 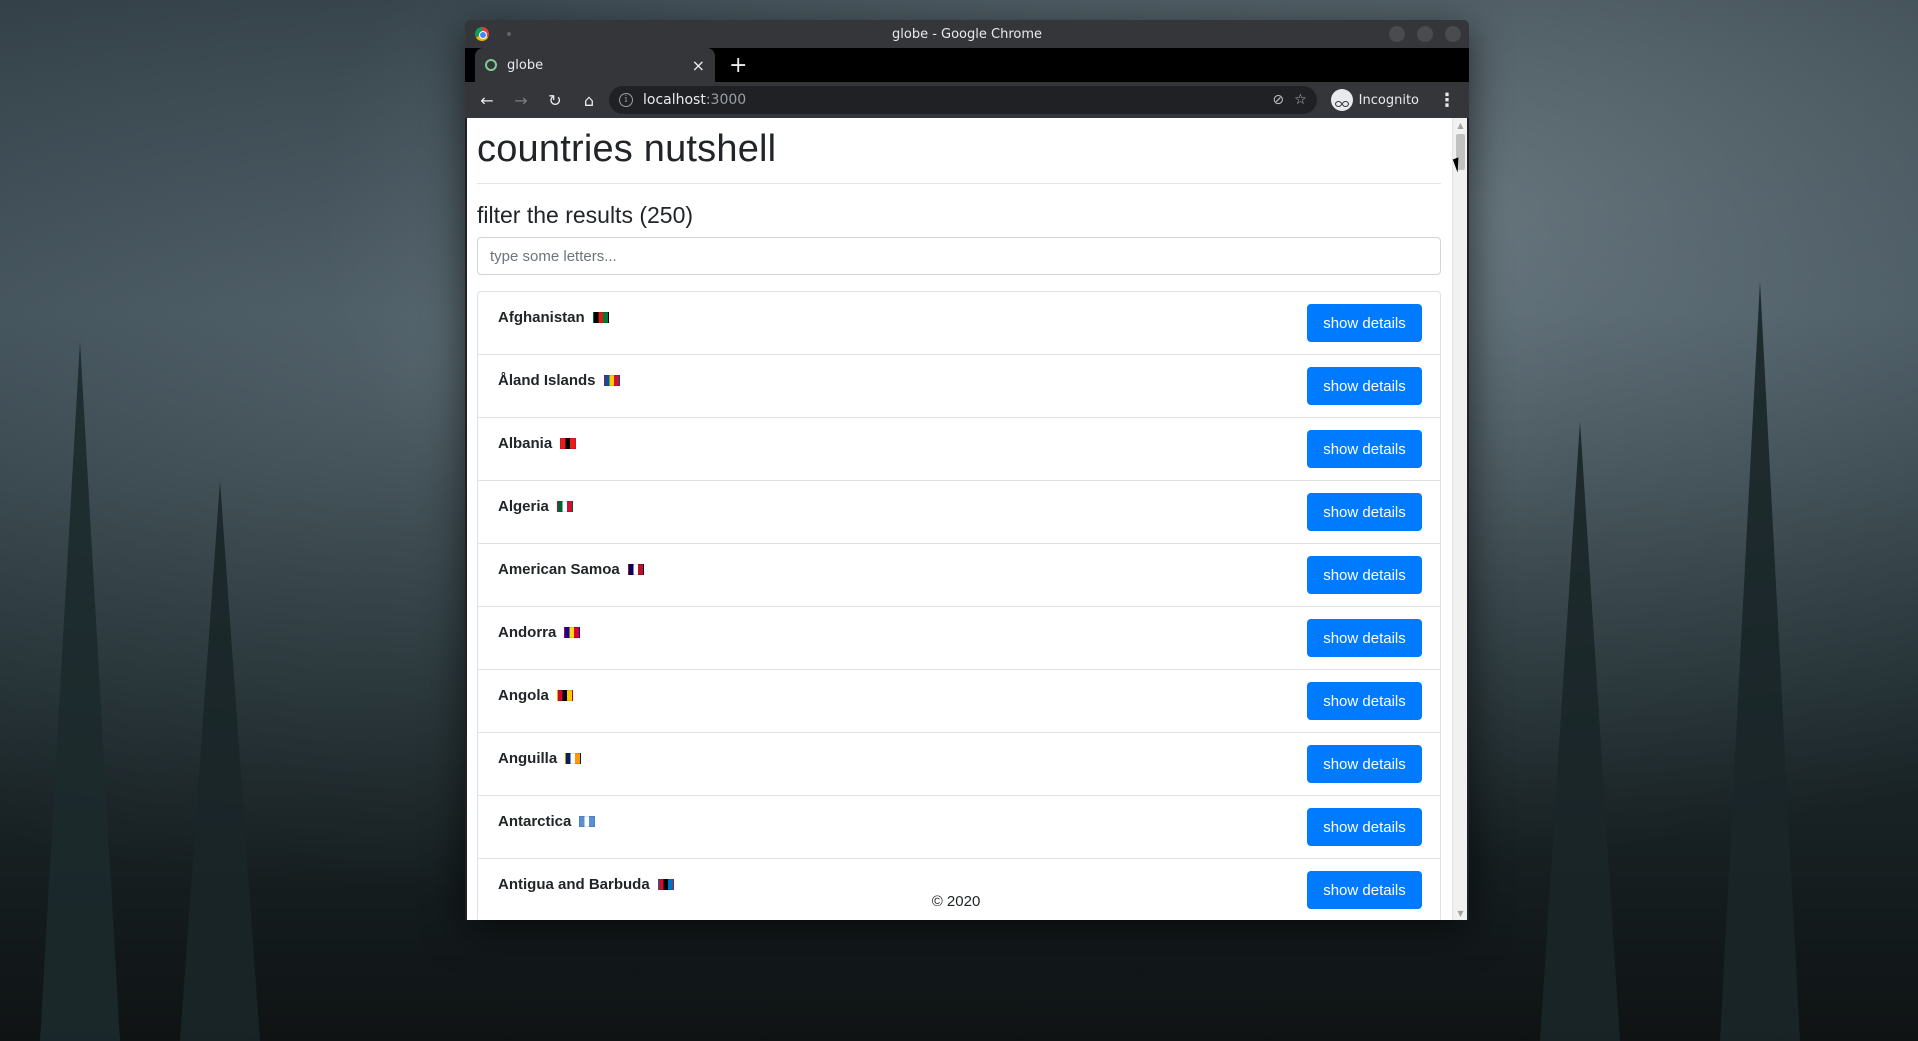 What do you see at coordinates (574, 884) in the screenshot?
I see `country-name-label: Antigua and Barbuda` at bounding box center [574, 884].